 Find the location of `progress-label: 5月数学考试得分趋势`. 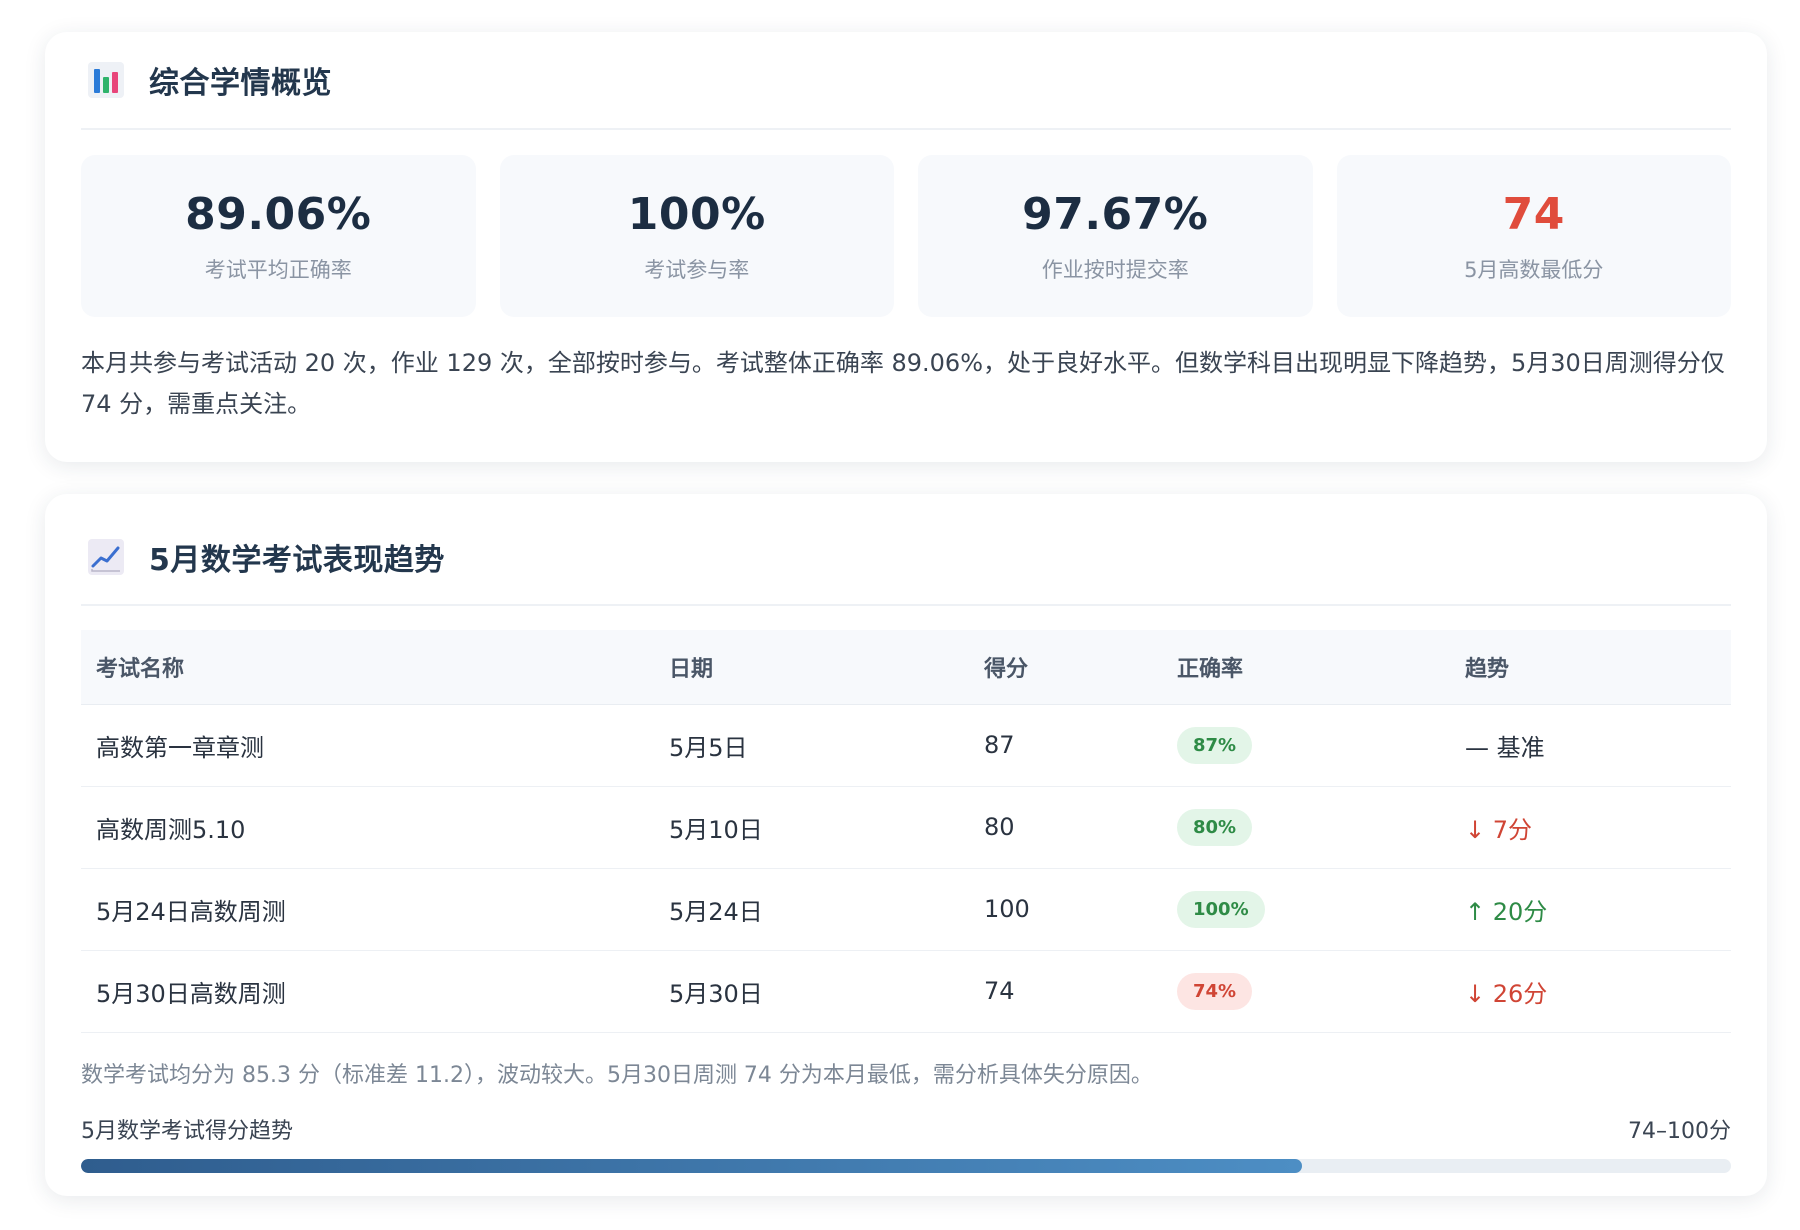

progress-label: 5月数学考试得分趋势 is located at coordinates (187, 1131).